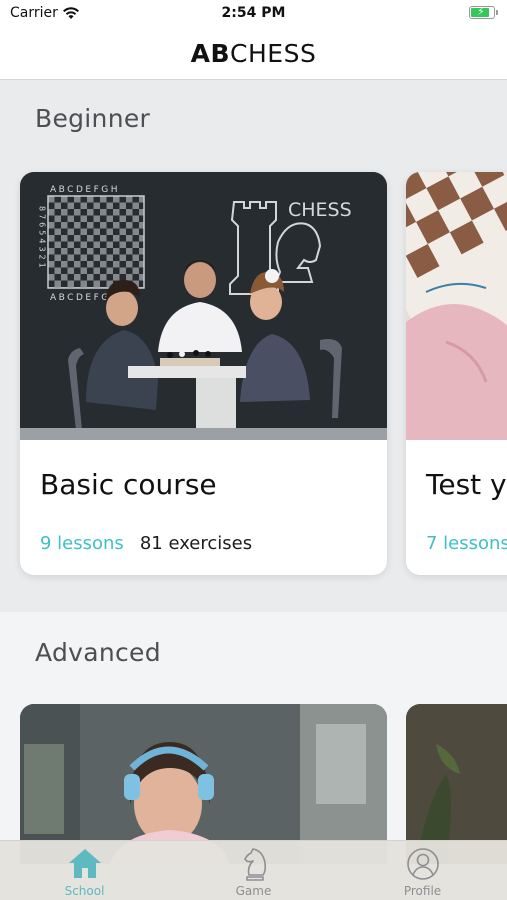 Image resolution: width=507 pixels, height=900 pixels. Describe the element at coordinates (273, 53) in the screenshot. I see `app-title-regular: CHESS` at that location.